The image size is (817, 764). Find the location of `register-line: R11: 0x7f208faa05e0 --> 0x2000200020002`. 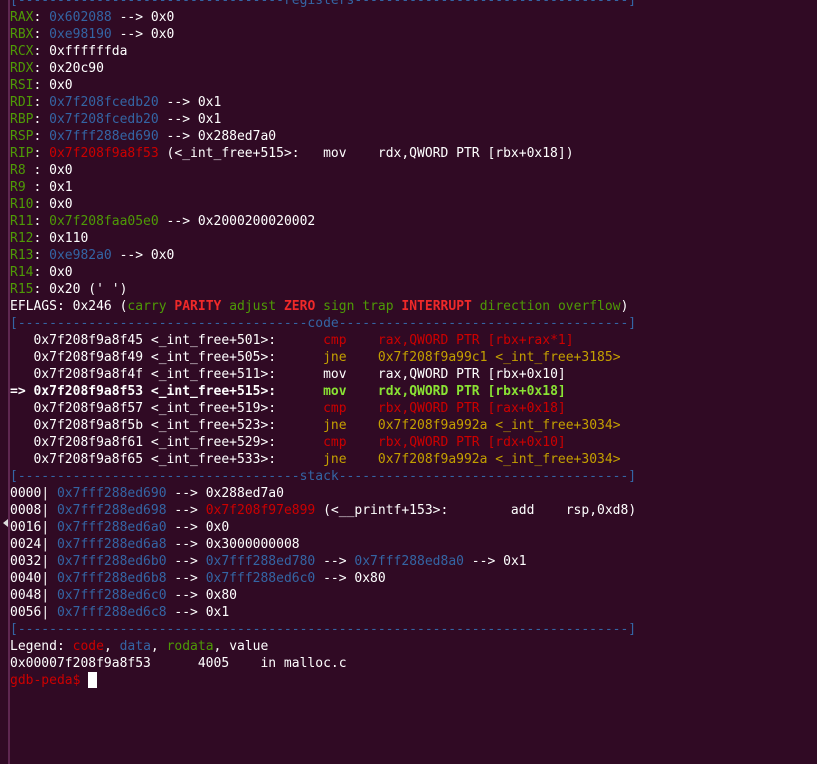

register-line: R11: 0x7f208faa05e0 --> 0x2000200020002 is located at coordinates (163, 221).